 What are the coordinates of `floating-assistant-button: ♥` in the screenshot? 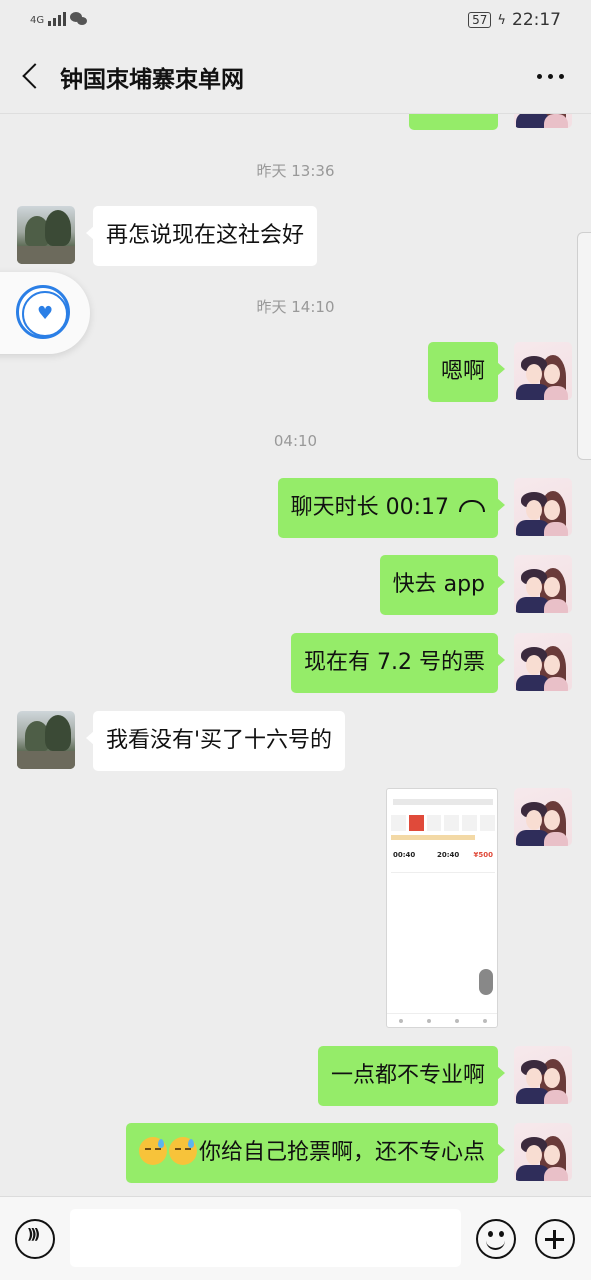 It's located at (45, 313).